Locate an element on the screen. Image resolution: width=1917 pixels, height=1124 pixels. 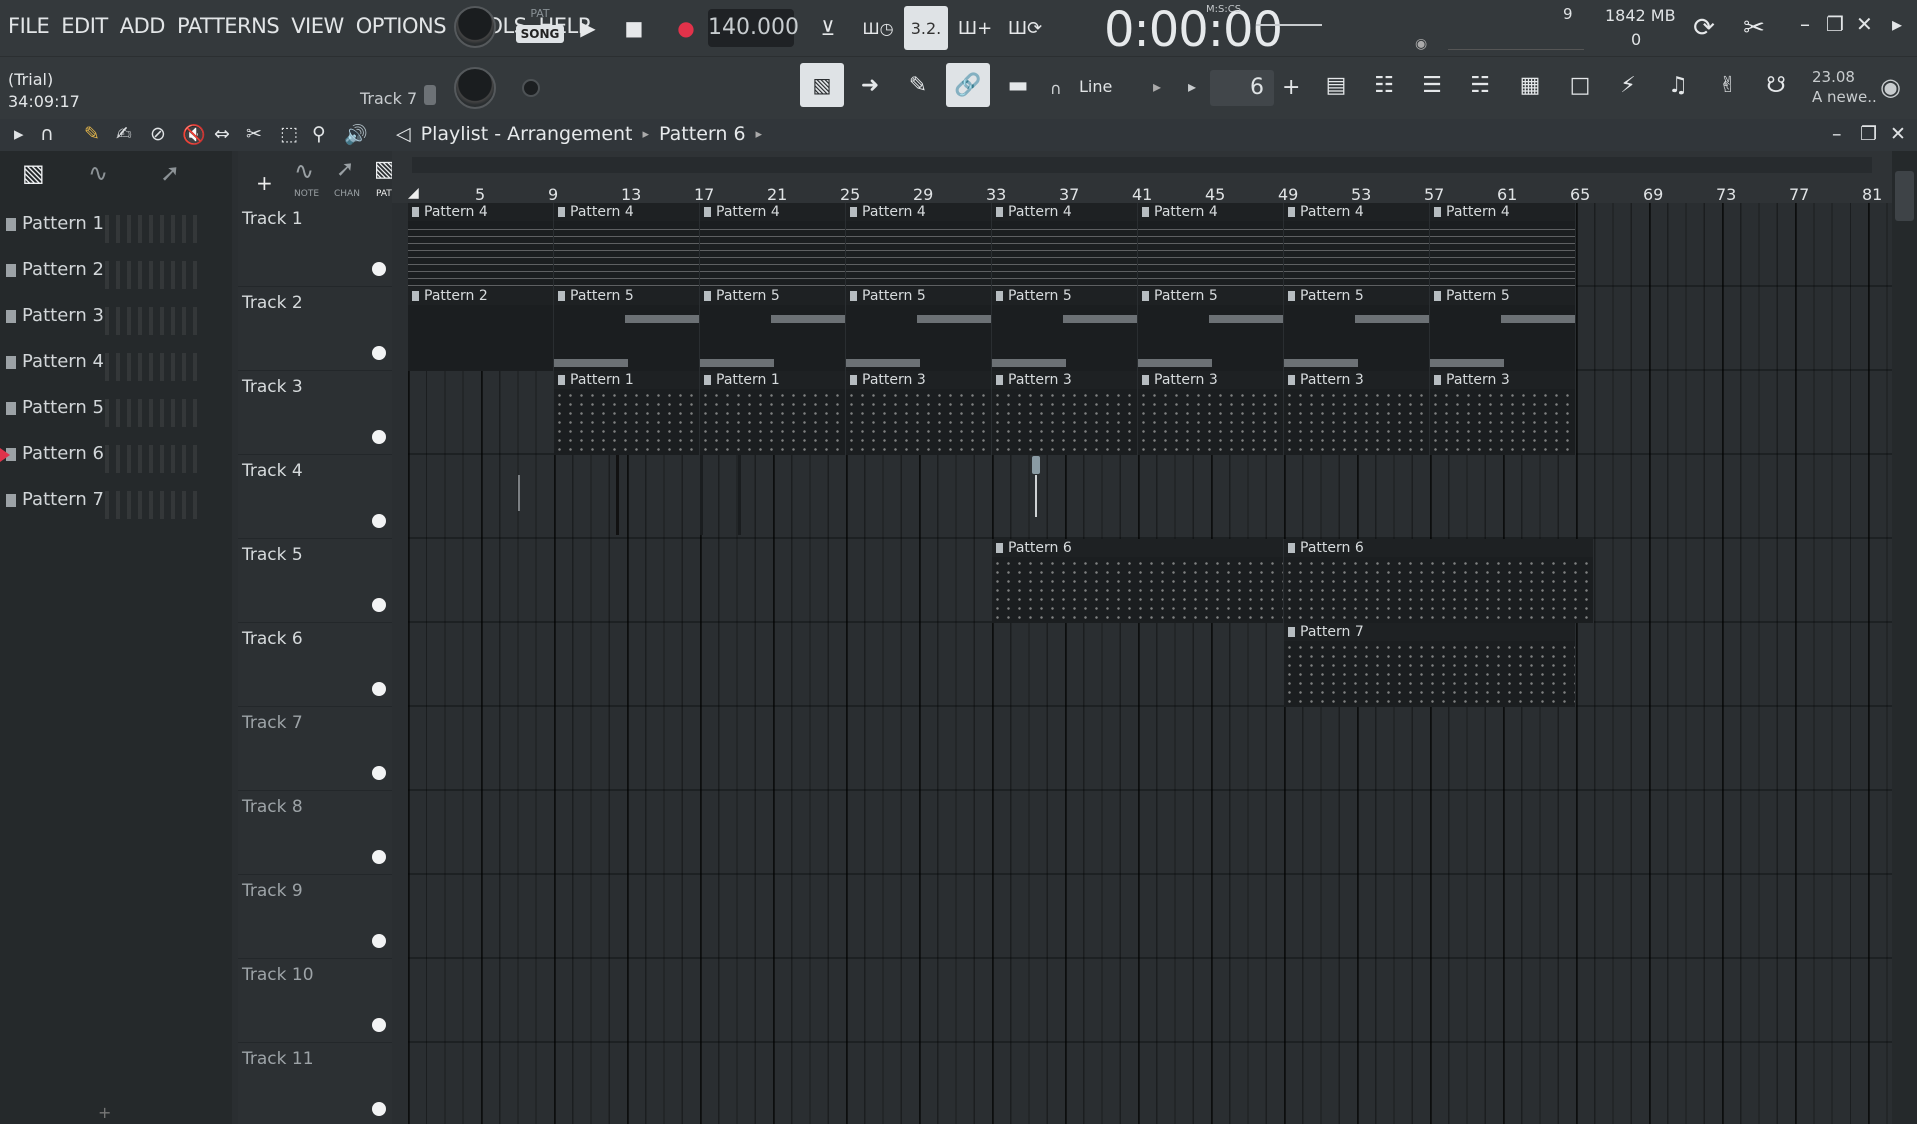
expand-arrow-icon: ▸ is located at coordinates (1897, 24).